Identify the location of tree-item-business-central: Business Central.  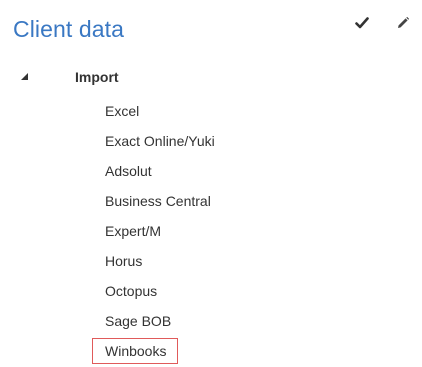
(159, 200).